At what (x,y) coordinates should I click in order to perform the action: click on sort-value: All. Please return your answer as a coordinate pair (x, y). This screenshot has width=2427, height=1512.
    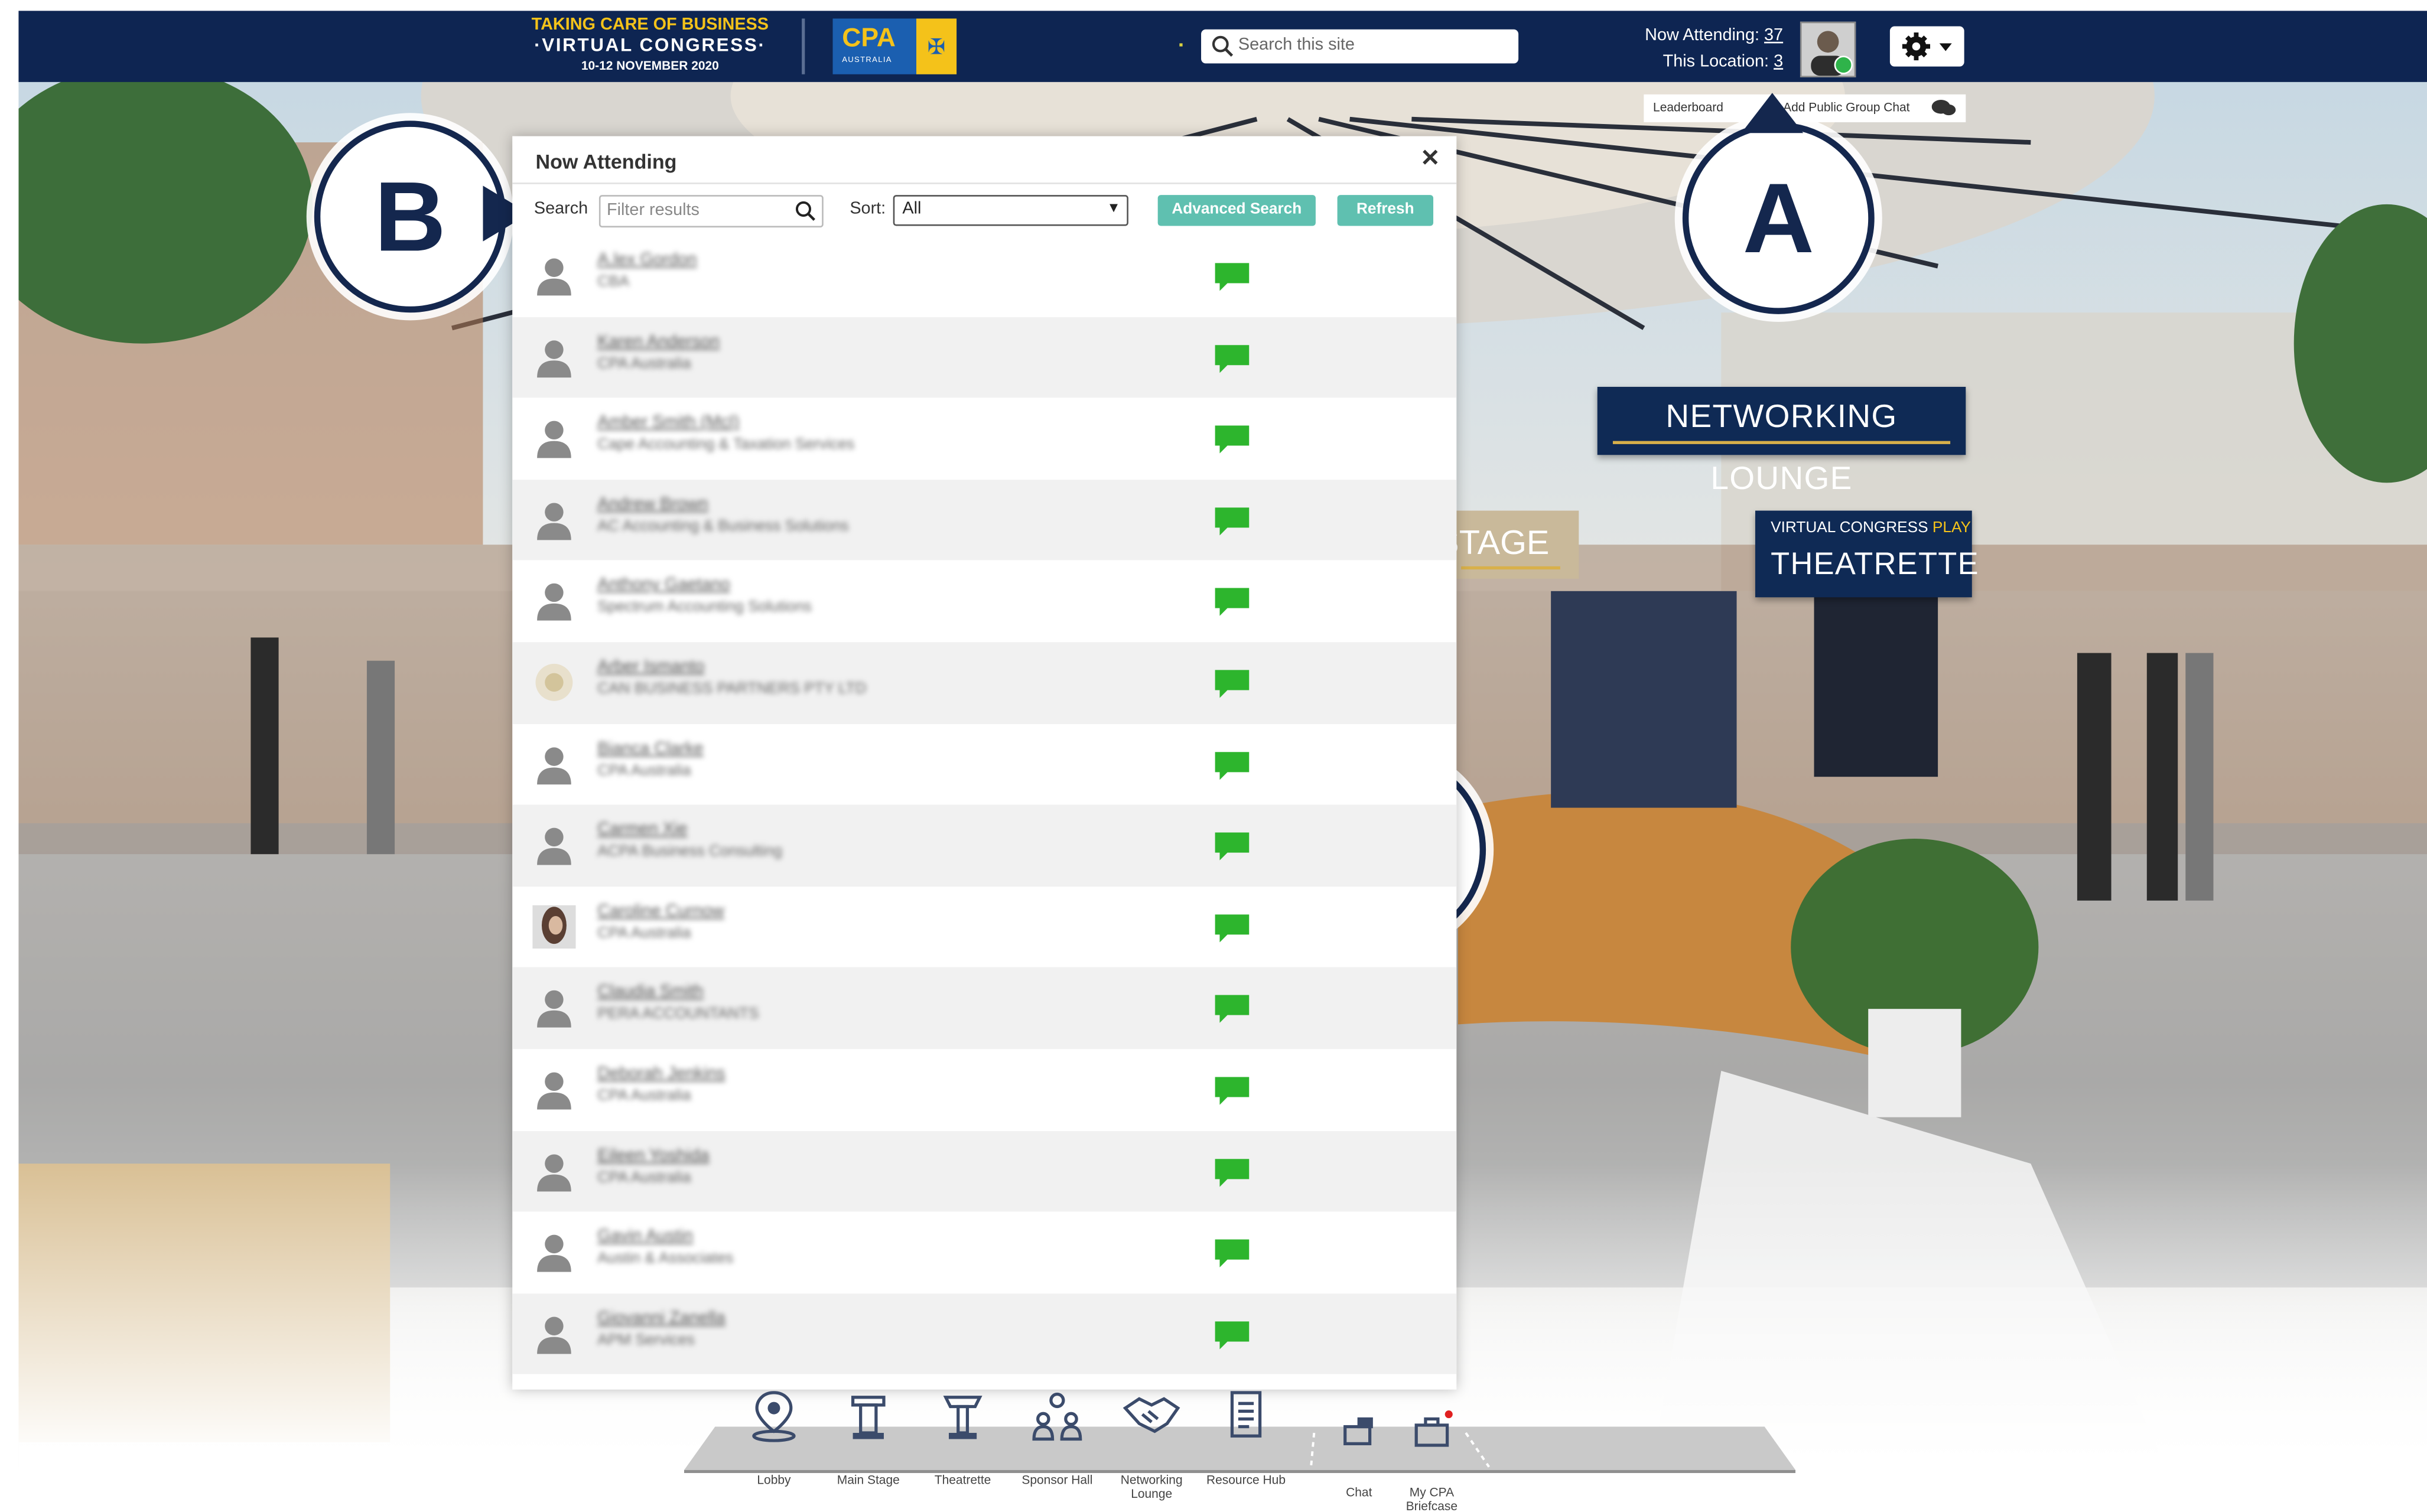
    Looking at the image, I should click on (912, 209).